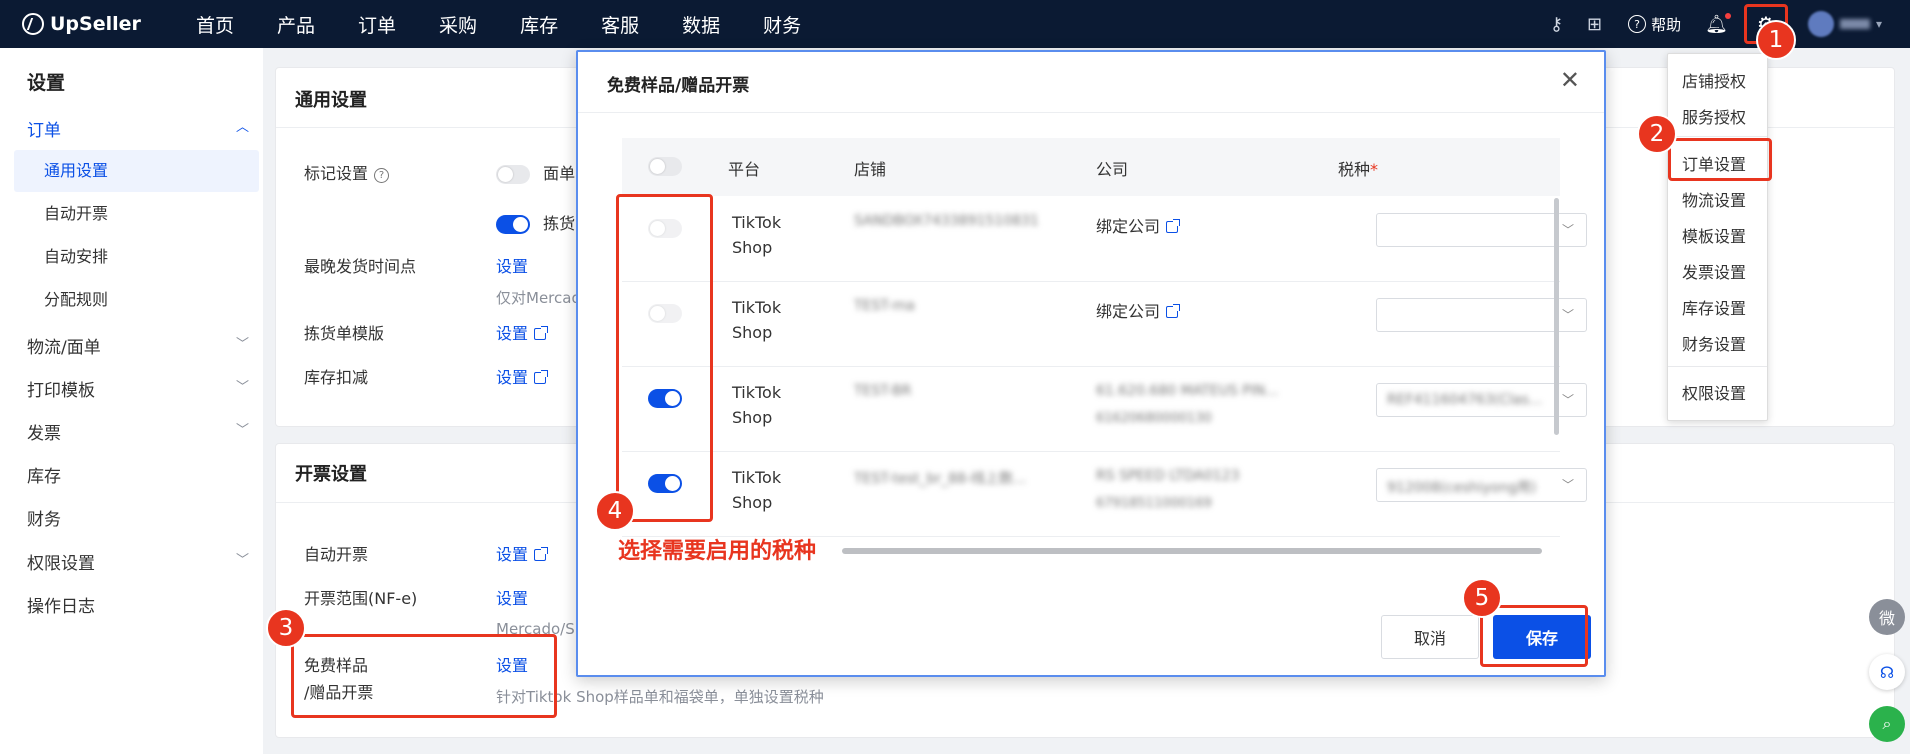 This screenshot has width=1910, height=754. Describe the element at coordinates (1374, 169) in the screenshot. I see `required-mark: *` at that location.